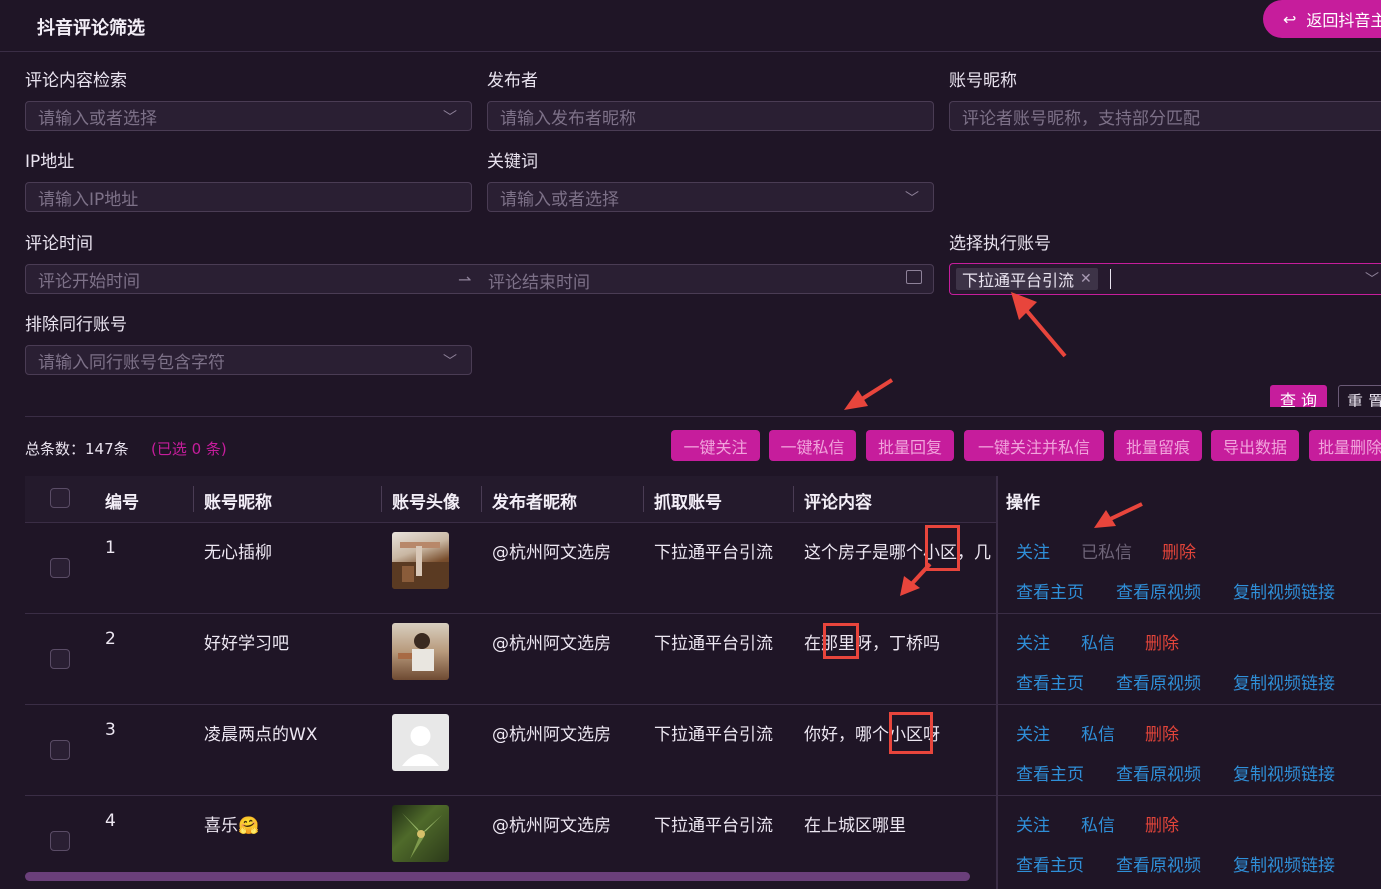  I want to click on row-nickname: 喜乐🤗, so click(232, 826).